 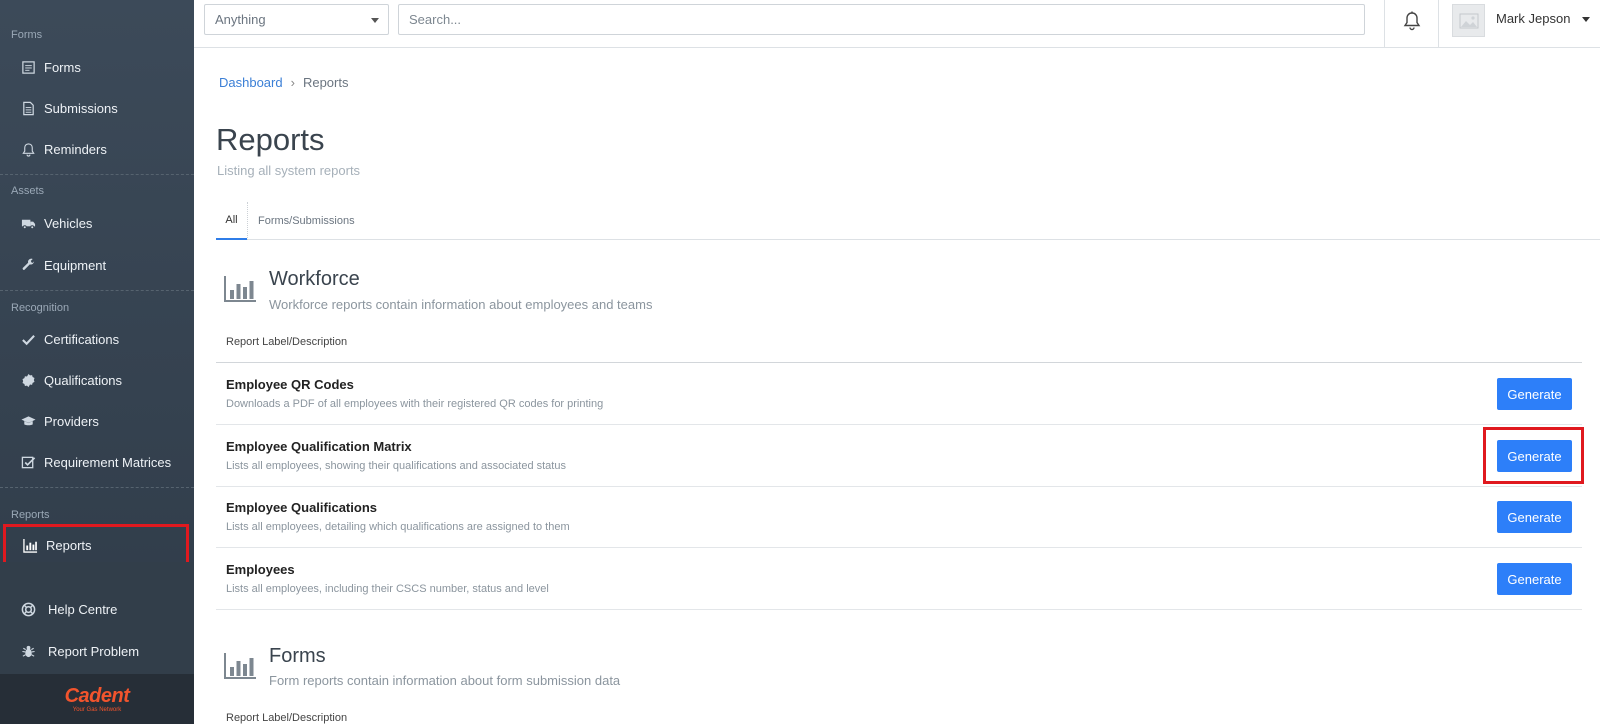 I want to click on user-menu-chevron-icon, so click(x=1586, y=19).